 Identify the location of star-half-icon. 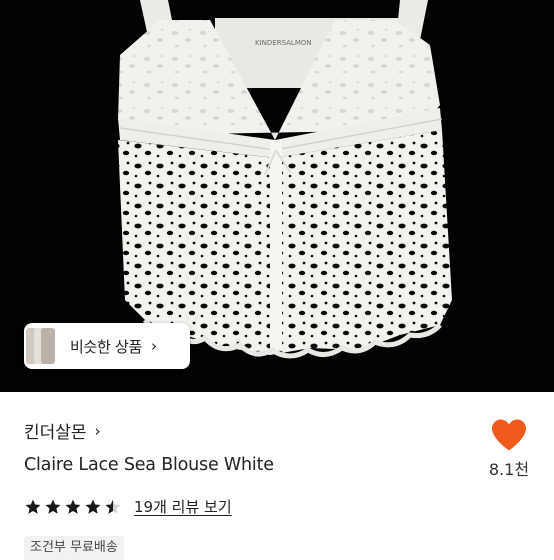
(113, 506).